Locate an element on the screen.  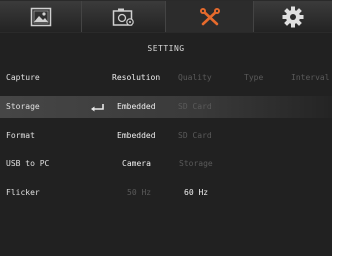
camera-settings-icon is located at coordinates (123, 17).